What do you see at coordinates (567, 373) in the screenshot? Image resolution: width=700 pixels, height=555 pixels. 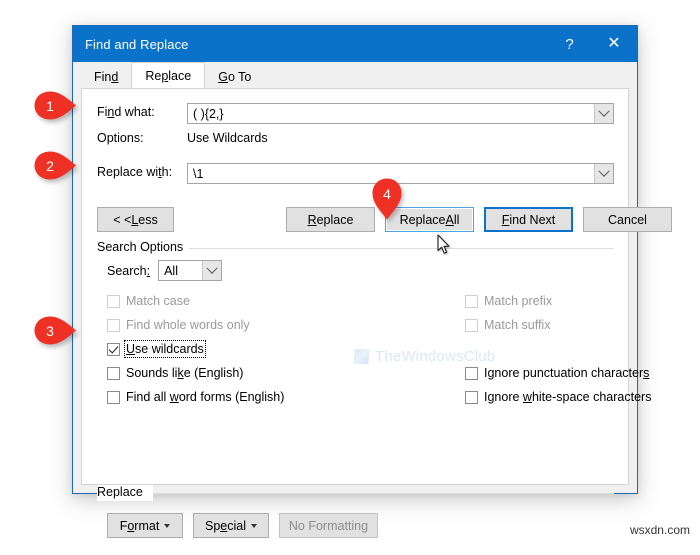 I see `checkbox-label: Ignore punctuation characters` at bounding box center [567, 373].